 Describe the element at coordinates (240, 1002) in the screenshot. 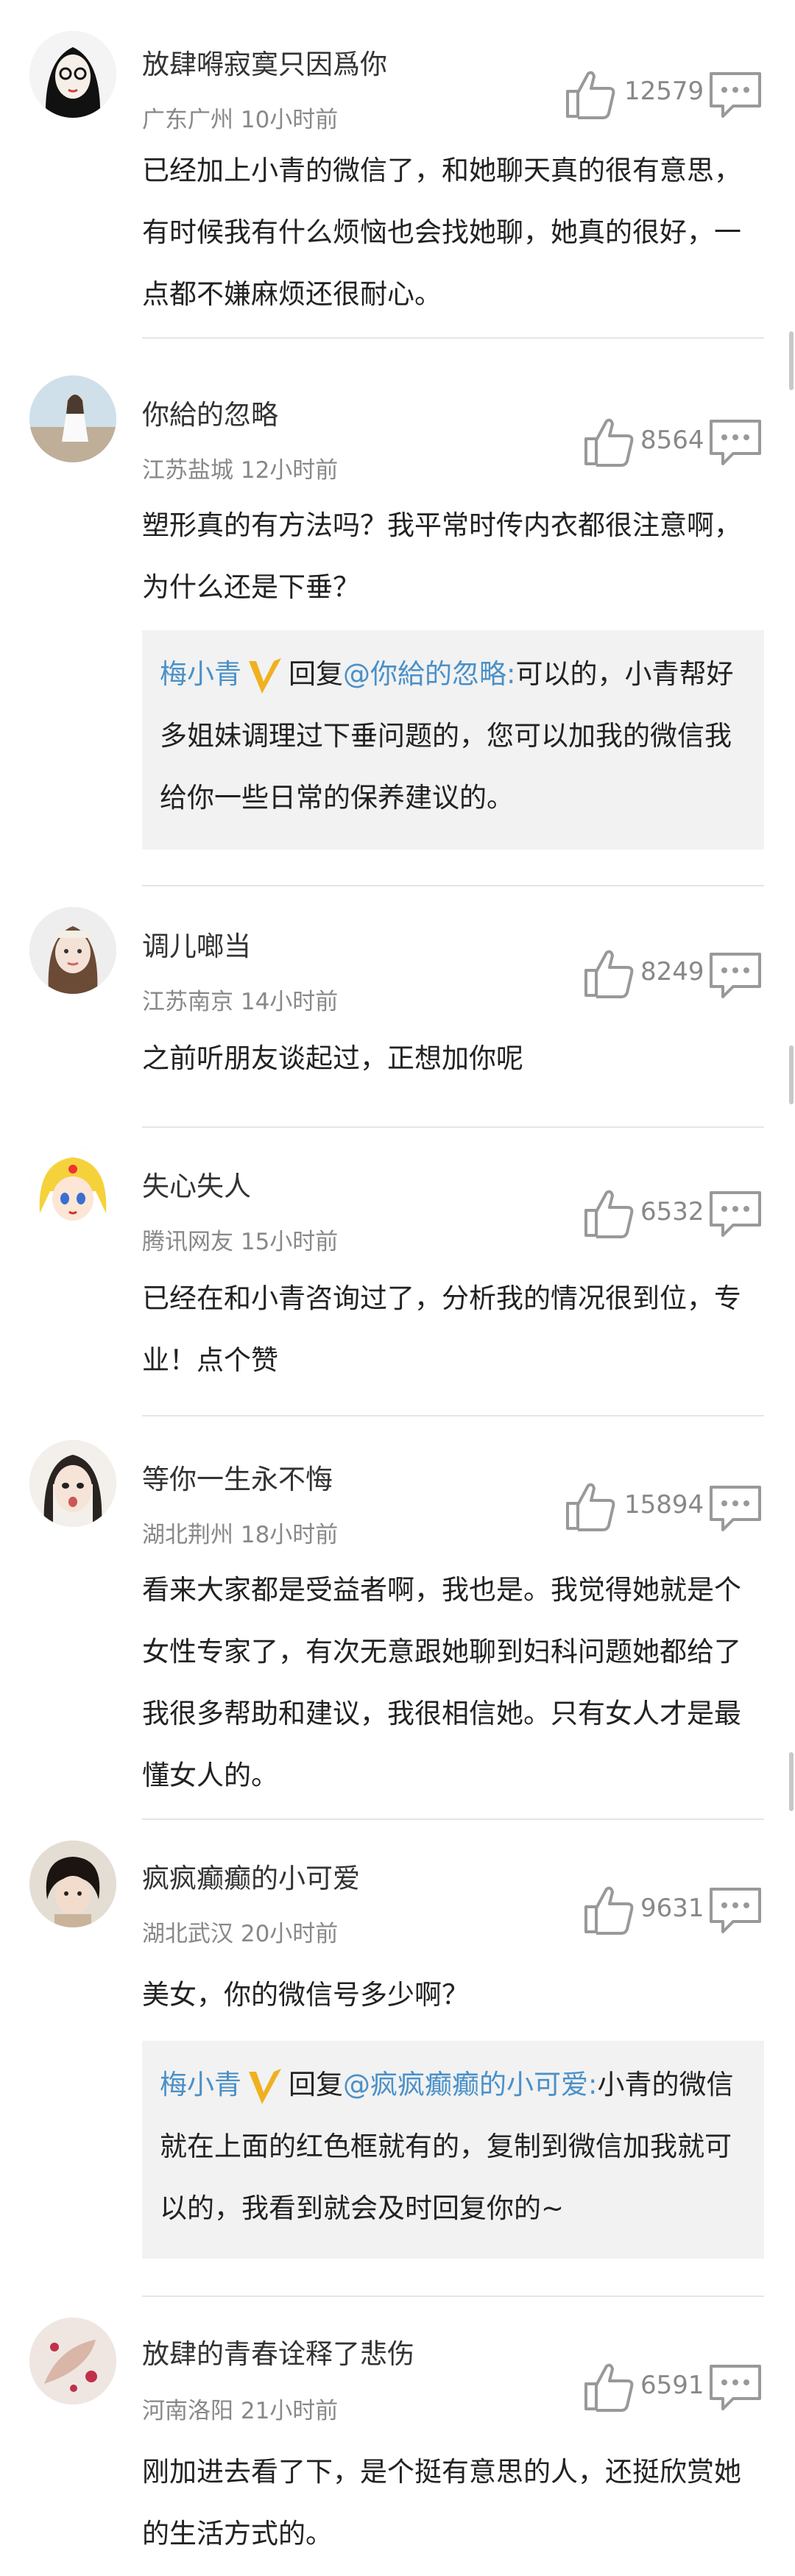

I see `comment-meta: 江苏南京 14小时前` at that location.